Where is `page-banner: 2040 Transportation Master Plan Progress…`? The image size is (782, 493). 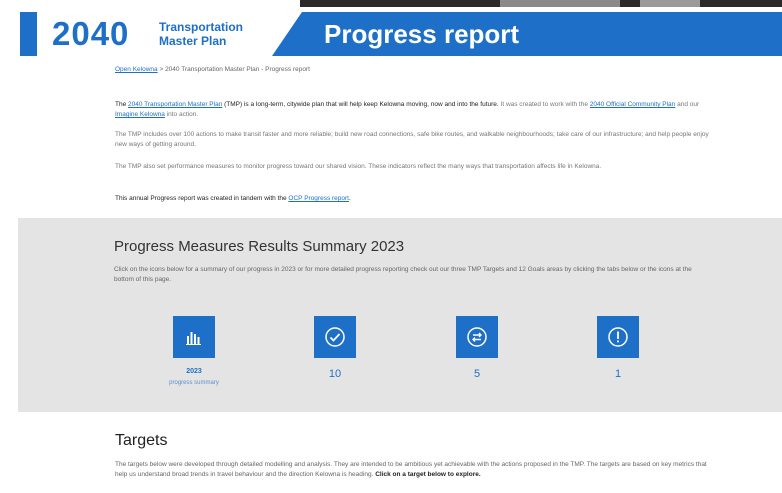 page-banner: 2040 Transportation Master Plan Progress… is located at coordinates (391, 34).